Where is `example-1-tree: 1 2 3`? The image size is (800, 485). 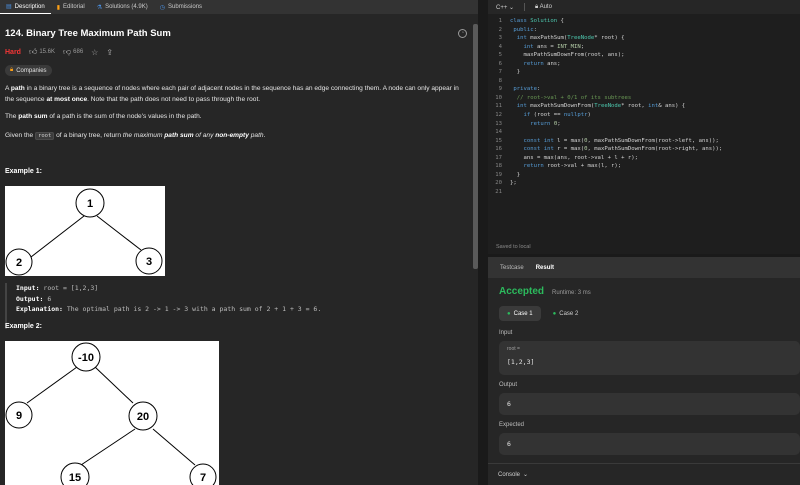
example-1-tree: 1 2 3 is located at coordinates (84, 232).